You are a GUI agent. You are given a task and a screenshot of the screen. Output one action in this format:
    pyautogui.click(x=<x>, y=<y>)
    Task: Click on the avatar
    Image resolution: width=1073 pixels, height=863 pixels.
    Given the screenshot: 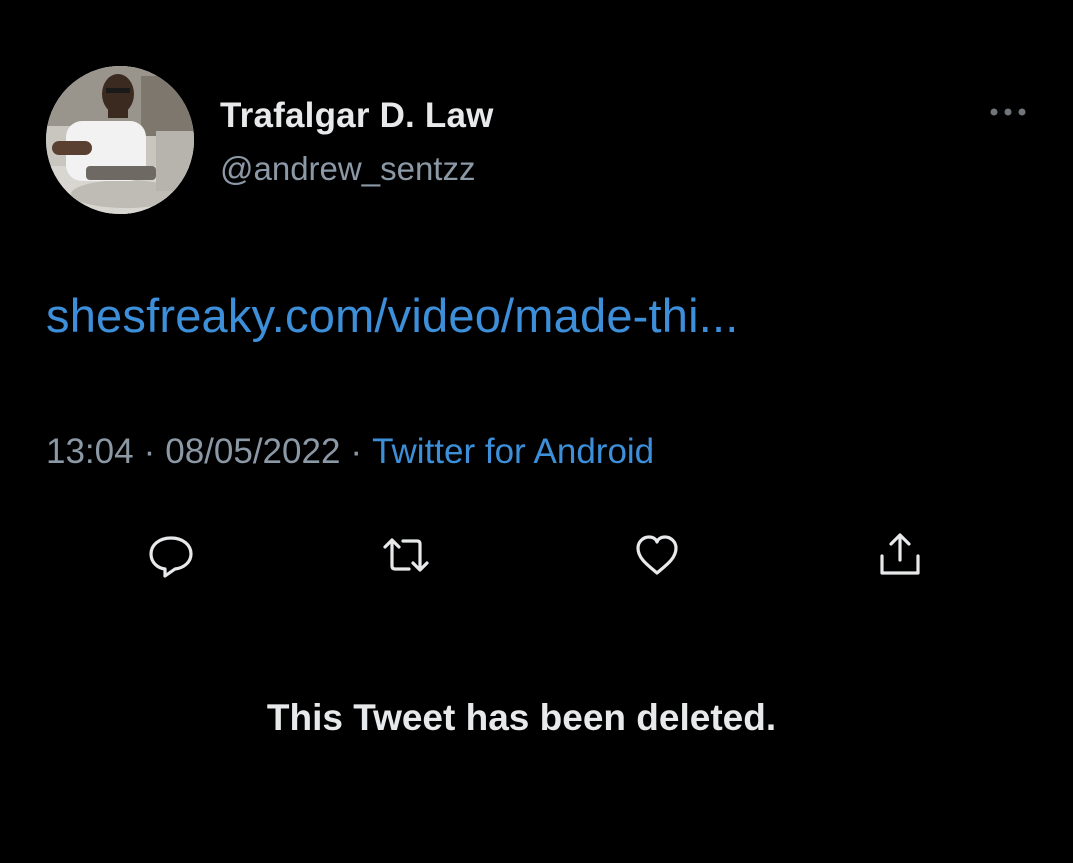 What is the action you would take?
    pyautogui.click(x=120, y=140)
    